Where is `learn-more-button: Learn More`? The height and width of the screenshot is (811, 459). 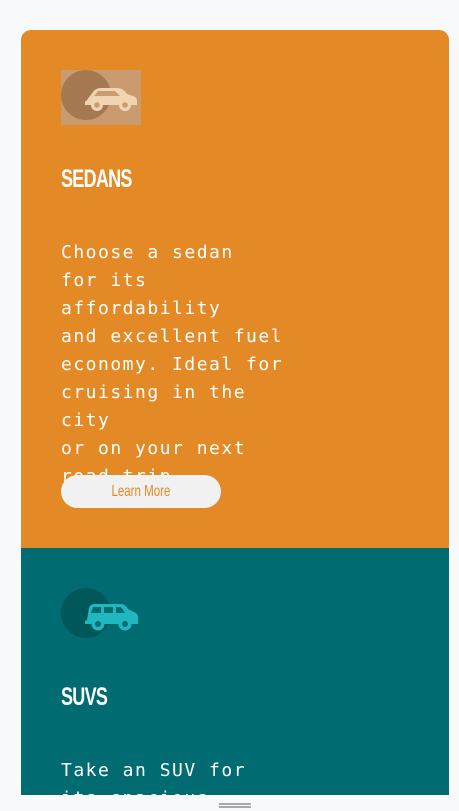
learn-more-button: Learn More is located at coordinates (141, 491).